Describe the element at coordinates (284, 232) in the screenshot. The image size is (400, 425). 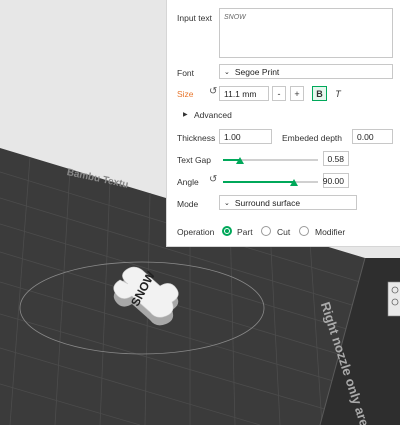
I see `operation-cut-label: Cut` at that location.